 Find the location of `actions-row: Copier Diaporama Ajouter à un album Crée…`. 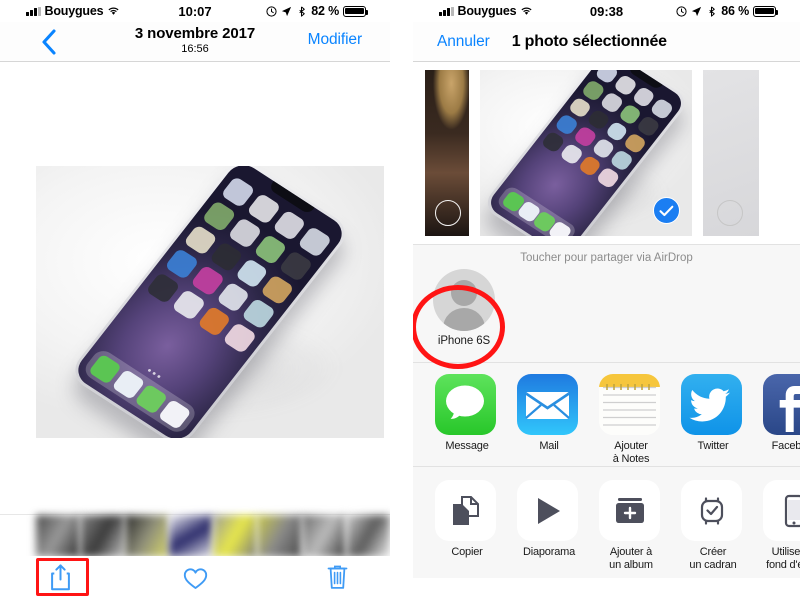

actions-row: Copier Diaporama Ajouter à un album Crée… is located at coordinates (606, 522).